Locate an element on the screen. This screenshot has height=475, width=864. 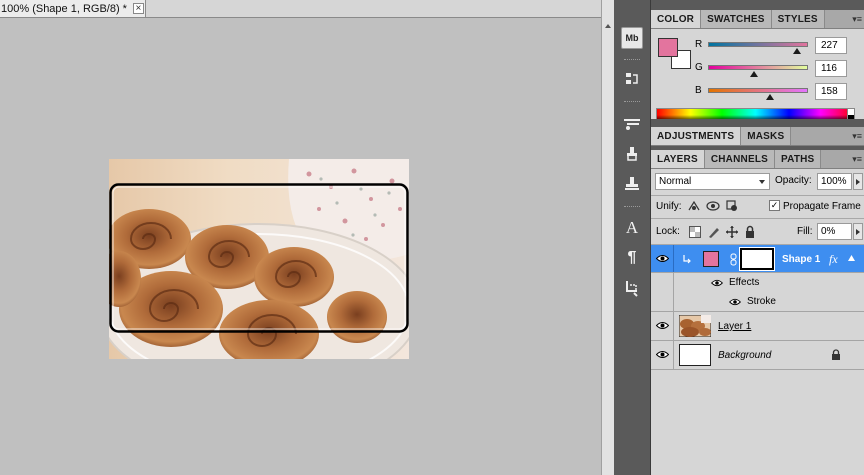
collapse-effects-icon is located at coordinates (851, 258).